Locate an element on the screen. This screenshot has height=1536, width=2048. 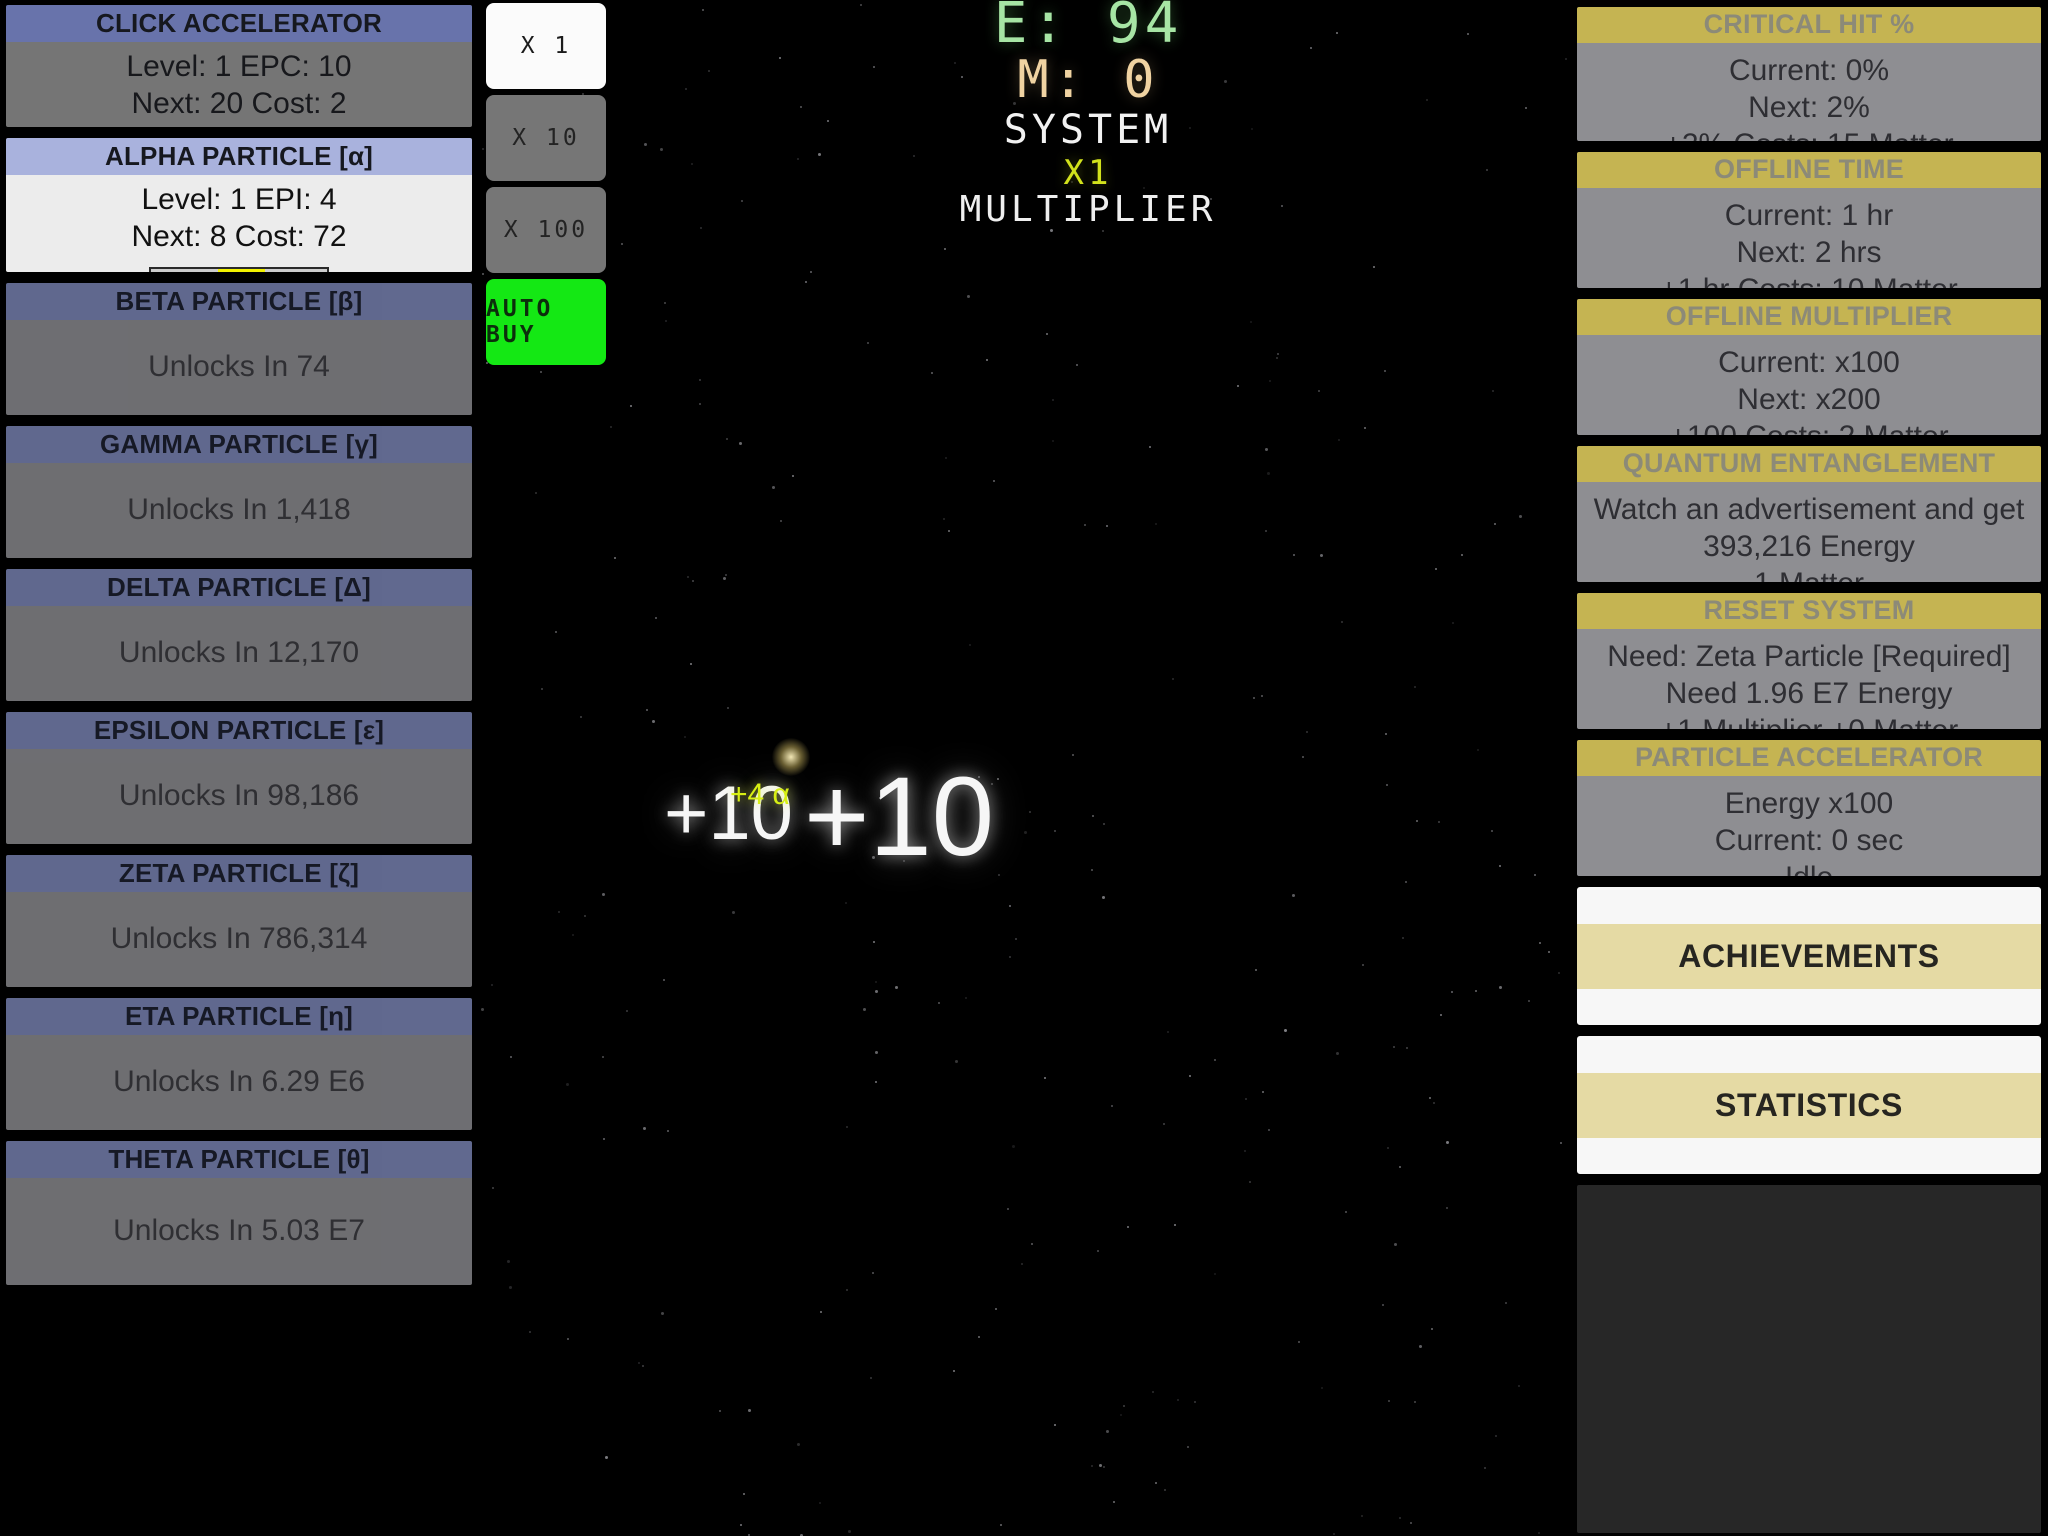
upgrade-card-epsilon-particle: EPSILON PARTICLE [ε] Unlocks In 98,186 is located at coordinates (239, 778).